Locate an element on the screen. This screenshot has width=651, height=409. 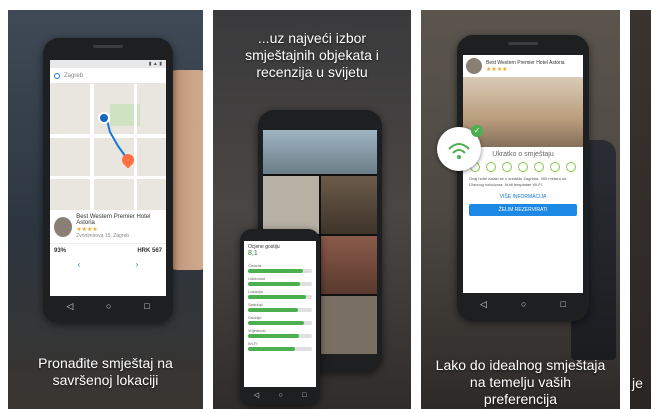
caption-line: recenzija u svijetu is located at coordinates (312, 72).